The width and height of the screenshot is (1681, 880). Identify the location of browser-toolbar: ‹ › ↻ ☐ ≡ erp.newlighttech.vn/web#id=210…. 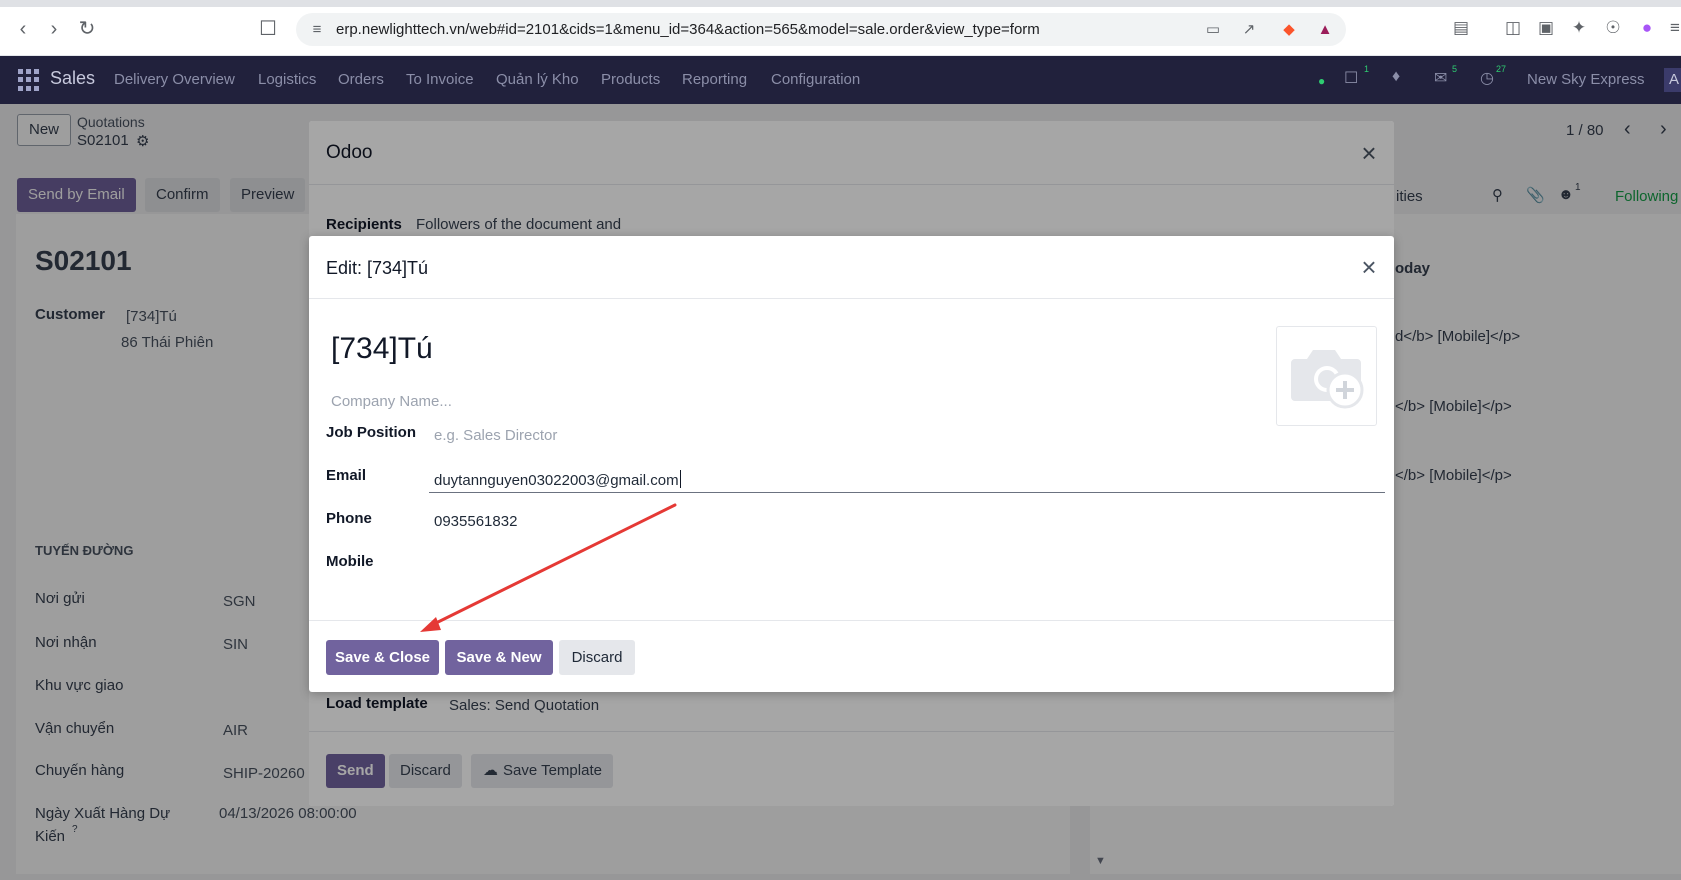
(840, 28).